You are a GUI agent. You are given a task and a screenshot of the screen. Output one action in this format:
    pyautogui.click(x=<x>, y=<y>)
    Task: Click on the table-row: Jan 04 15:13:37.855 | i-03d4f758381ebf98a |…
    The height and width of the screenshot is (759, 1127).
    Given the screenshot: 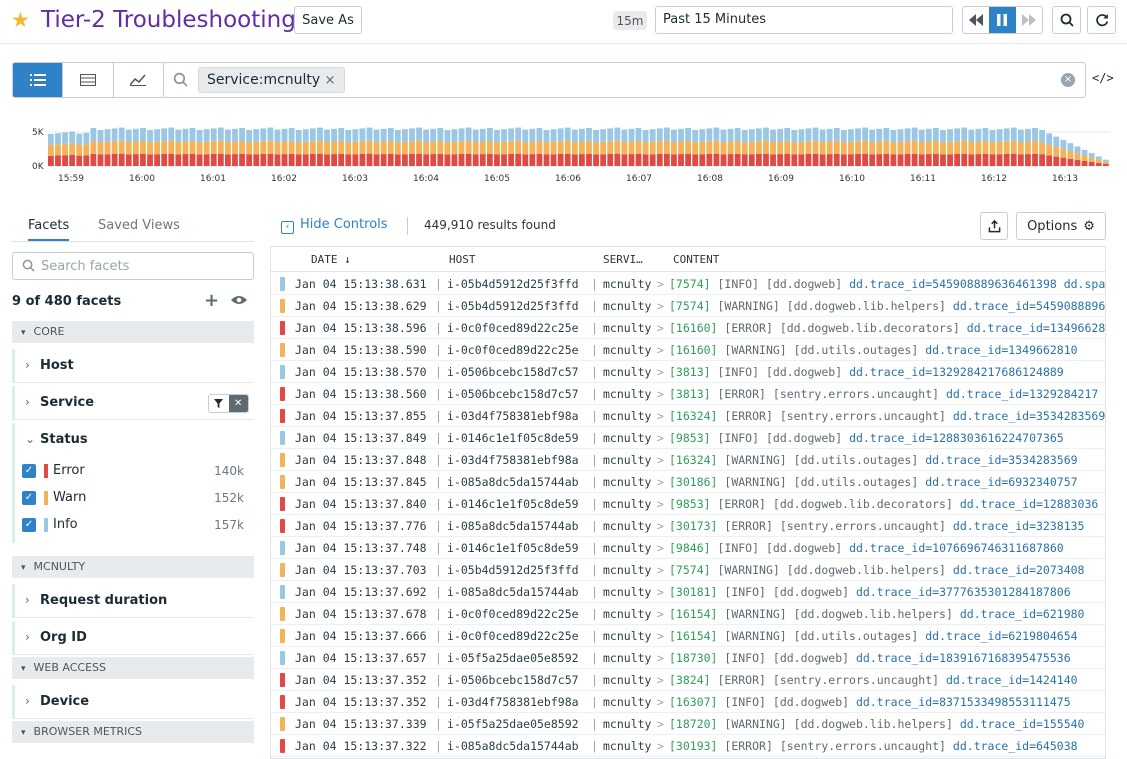 What is the action you would take?
    pyautogui.click(x=688, y=416)
    